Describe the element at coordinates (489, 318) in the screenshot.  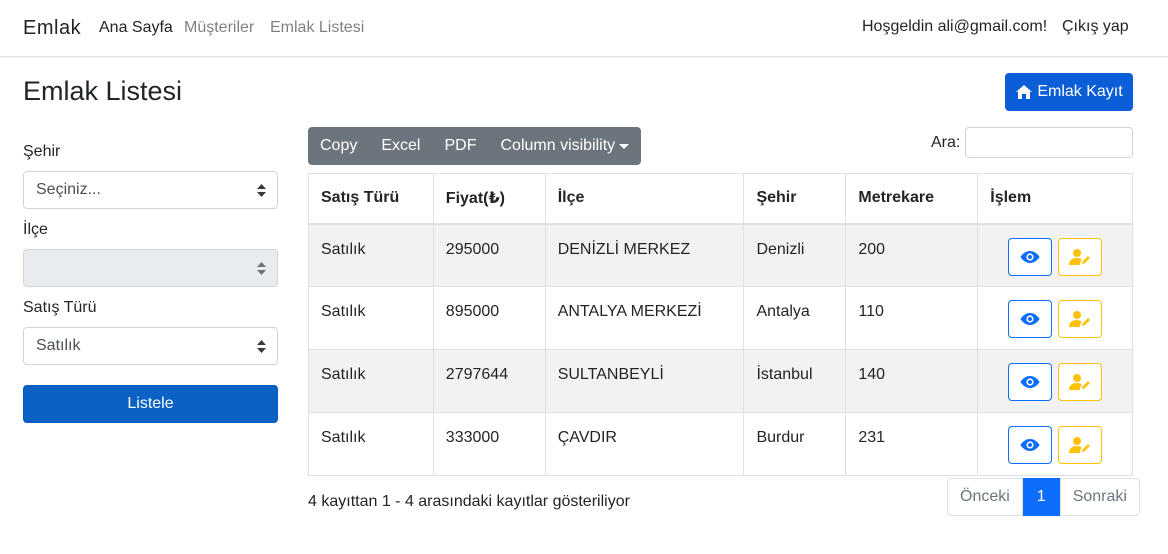
I see `cell-price: 895000` at that location.